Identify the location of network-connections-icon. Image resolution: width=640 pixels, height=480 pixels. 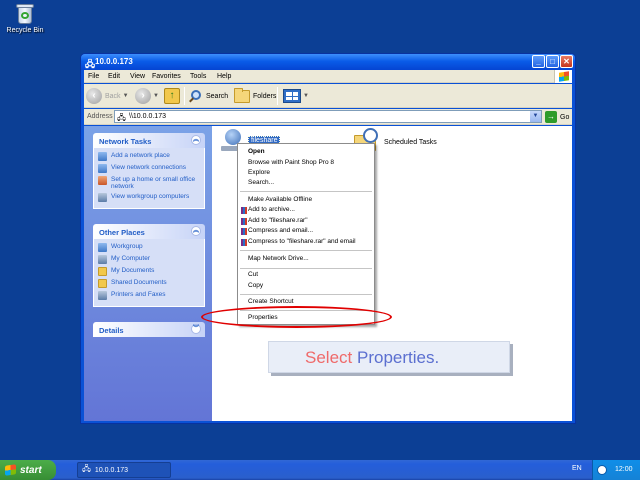
(102, 168).